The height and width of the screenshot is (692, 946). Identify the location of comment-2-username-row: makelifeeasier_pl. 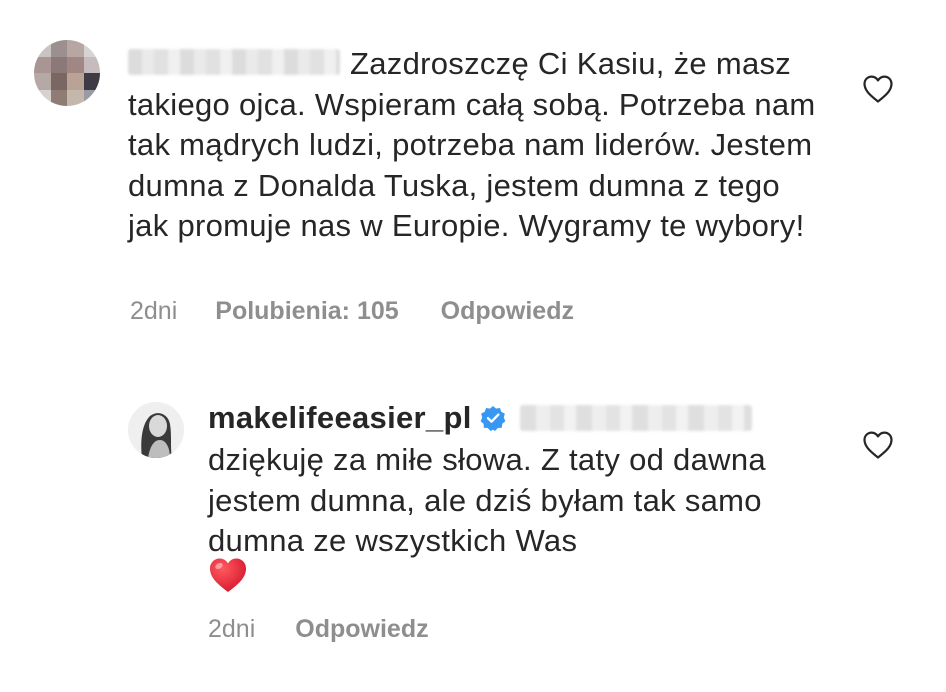
(480, 418).